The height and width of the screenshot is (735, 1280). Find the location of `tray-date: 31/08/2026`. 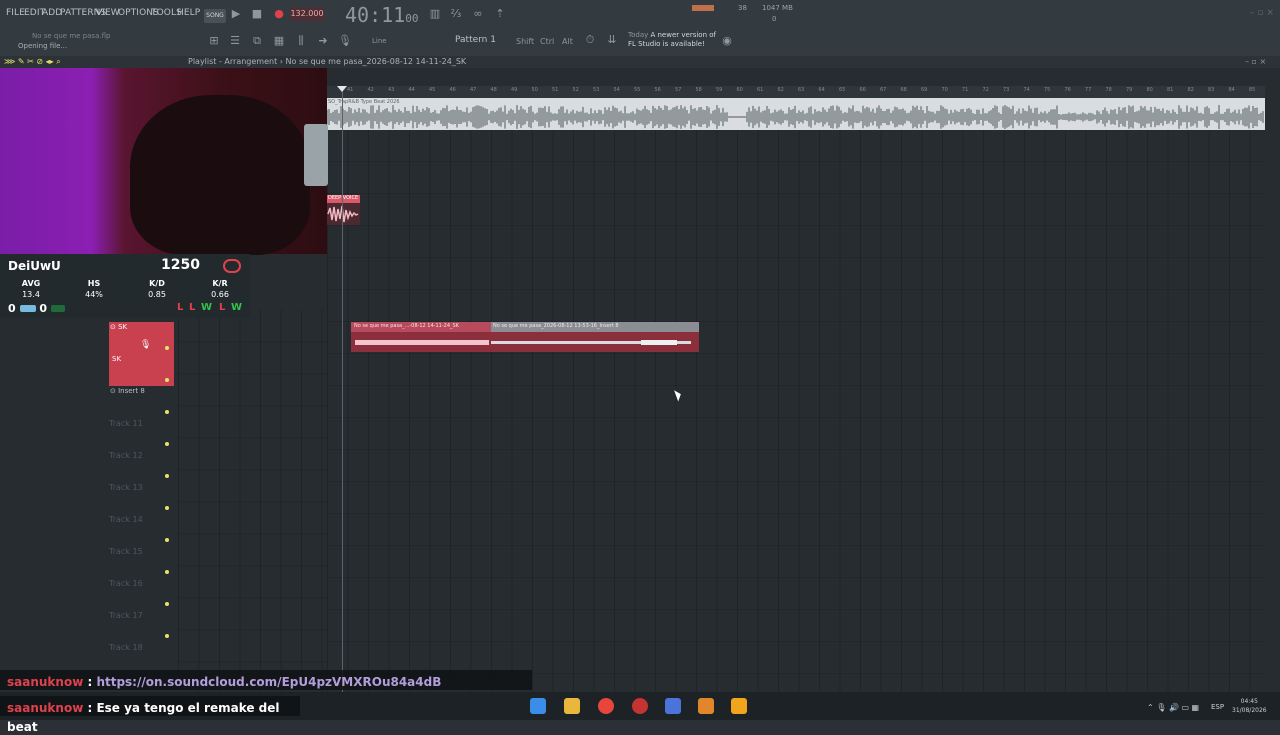

tray-date: 31/08/2026 is located at coordinates (1249, 710).